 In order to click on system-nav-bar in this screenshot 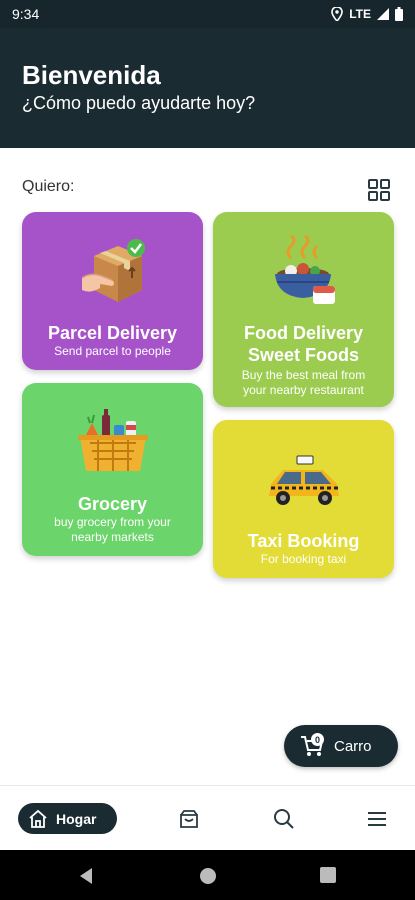, I will do `click(207, 875)`.